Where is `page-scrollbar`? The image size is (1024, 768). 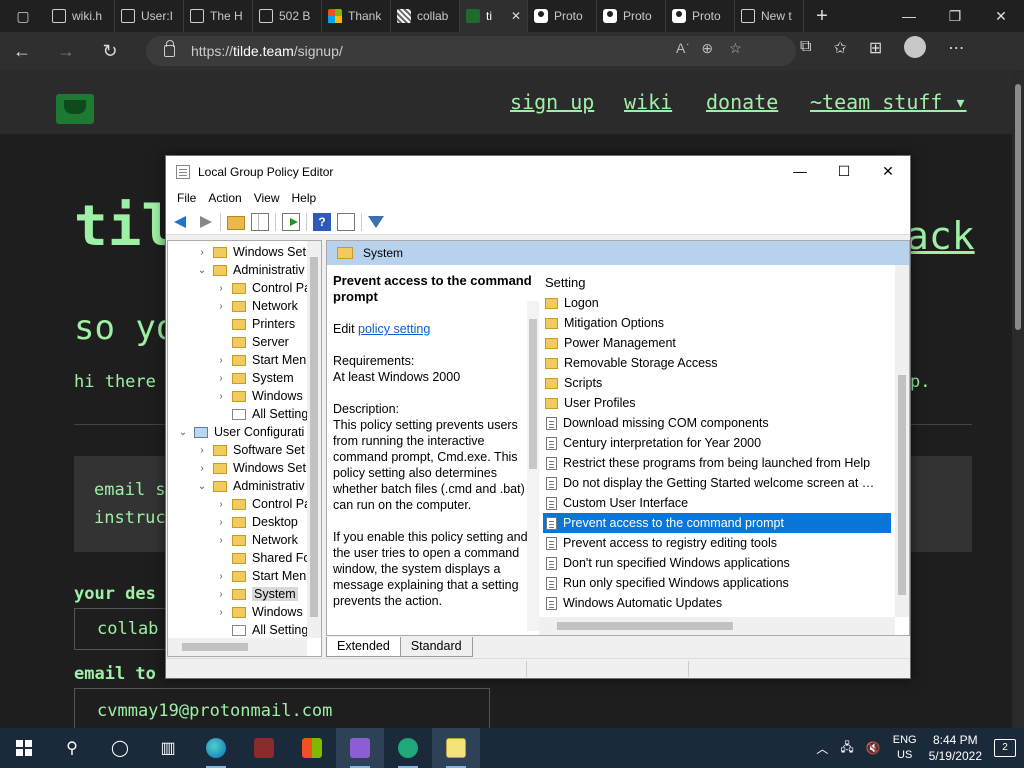 page-scrollbar is located at coordinates (1018, 399).